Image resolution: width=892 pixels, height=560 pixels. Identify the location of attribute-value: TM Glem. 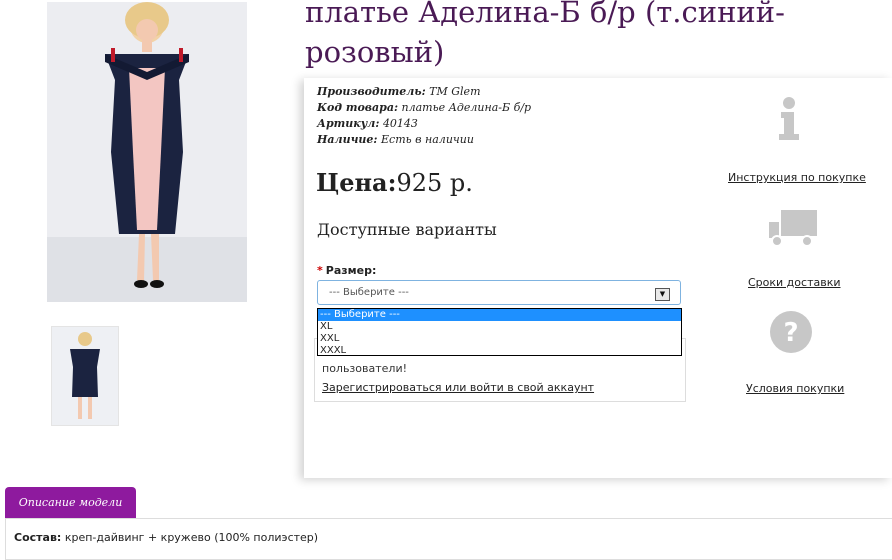
(455, 91).